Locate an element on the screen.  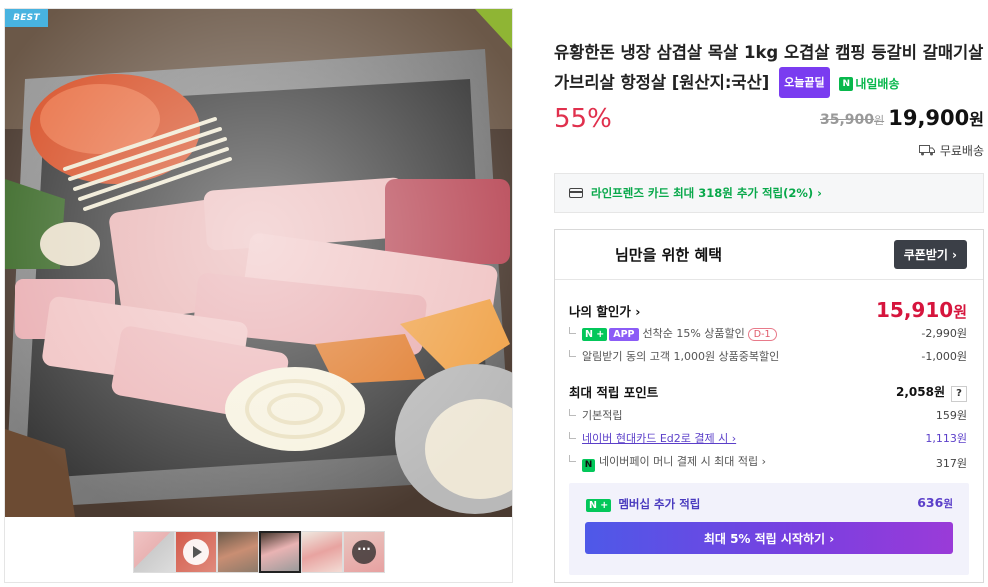
max-points-label: 최대 적립 포인트 is located at coordinates (614, 392).